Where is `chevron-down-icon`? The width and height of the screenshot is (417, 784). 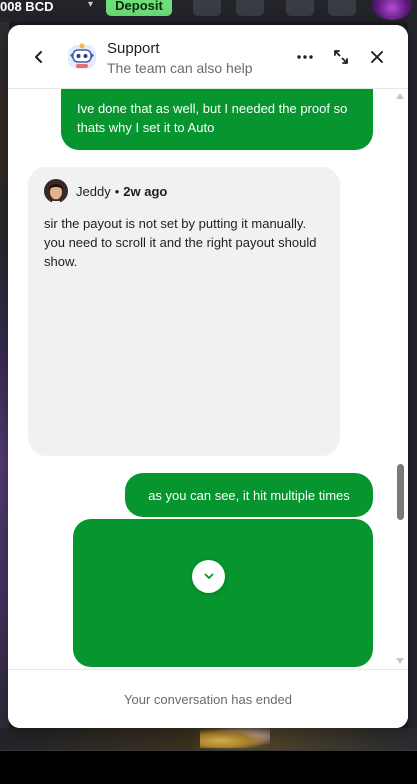
chevron-down-icon is located at coordinates (208, 576).